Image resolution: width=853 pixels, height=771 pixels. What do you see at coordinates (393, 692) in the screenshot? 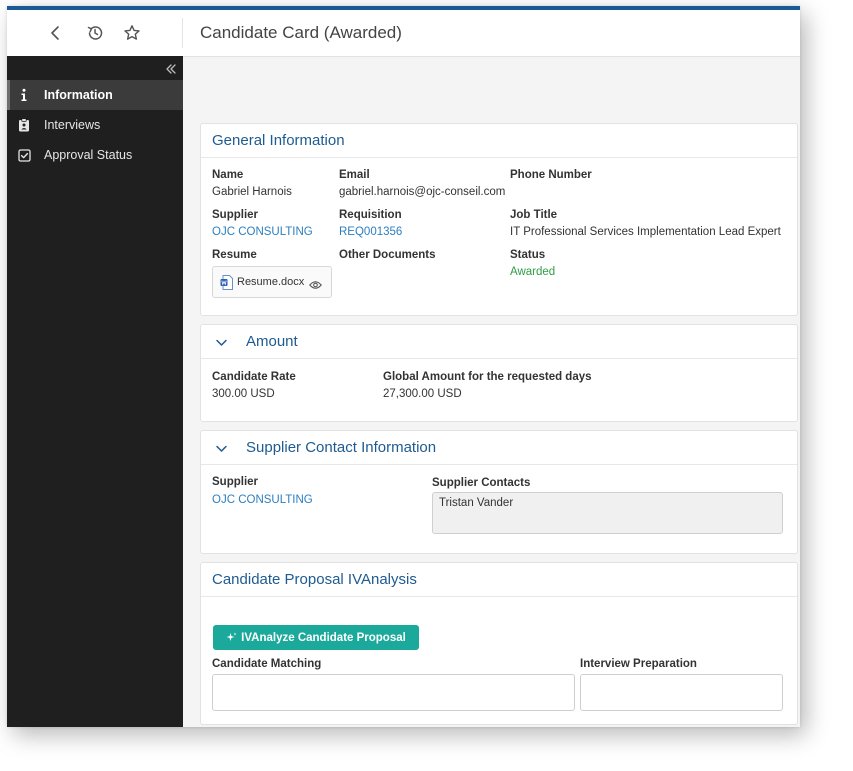
I see `candidate-matching-field` at bounding box center [393, 692].